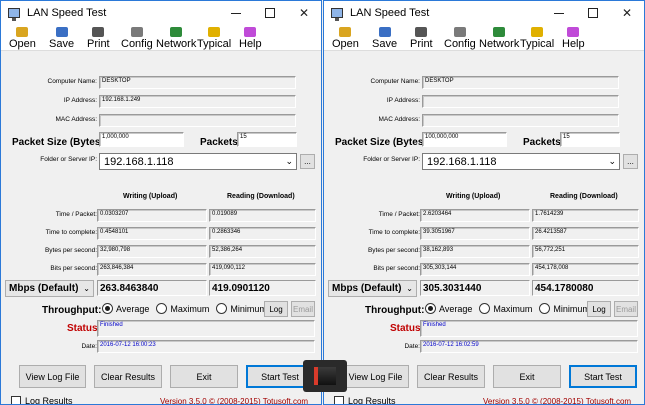  I want to click on mac-address-label: MAC Address:, so click(399, 119).